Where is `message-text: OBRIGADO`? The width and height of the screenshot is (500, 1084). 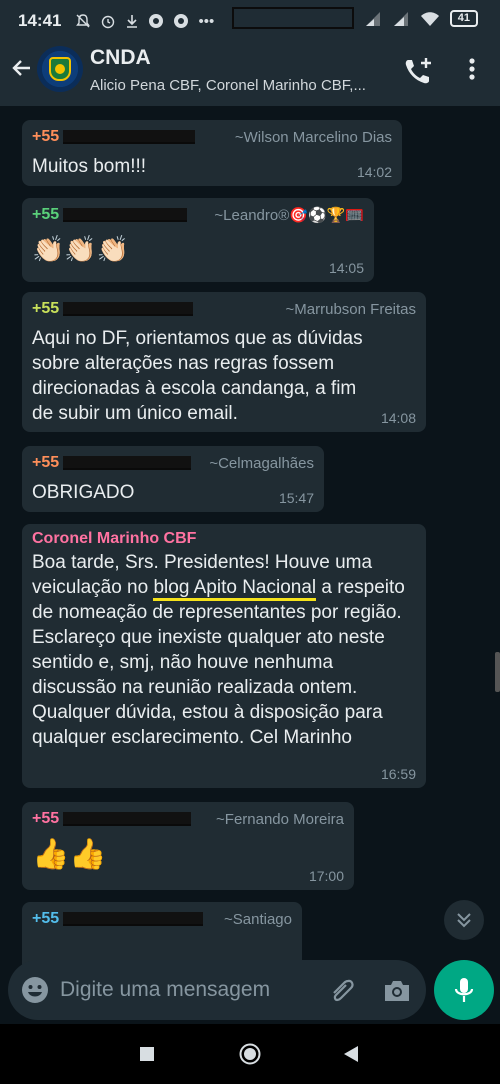 message-text: OBRIGADO is located at coordinates (83, 492).